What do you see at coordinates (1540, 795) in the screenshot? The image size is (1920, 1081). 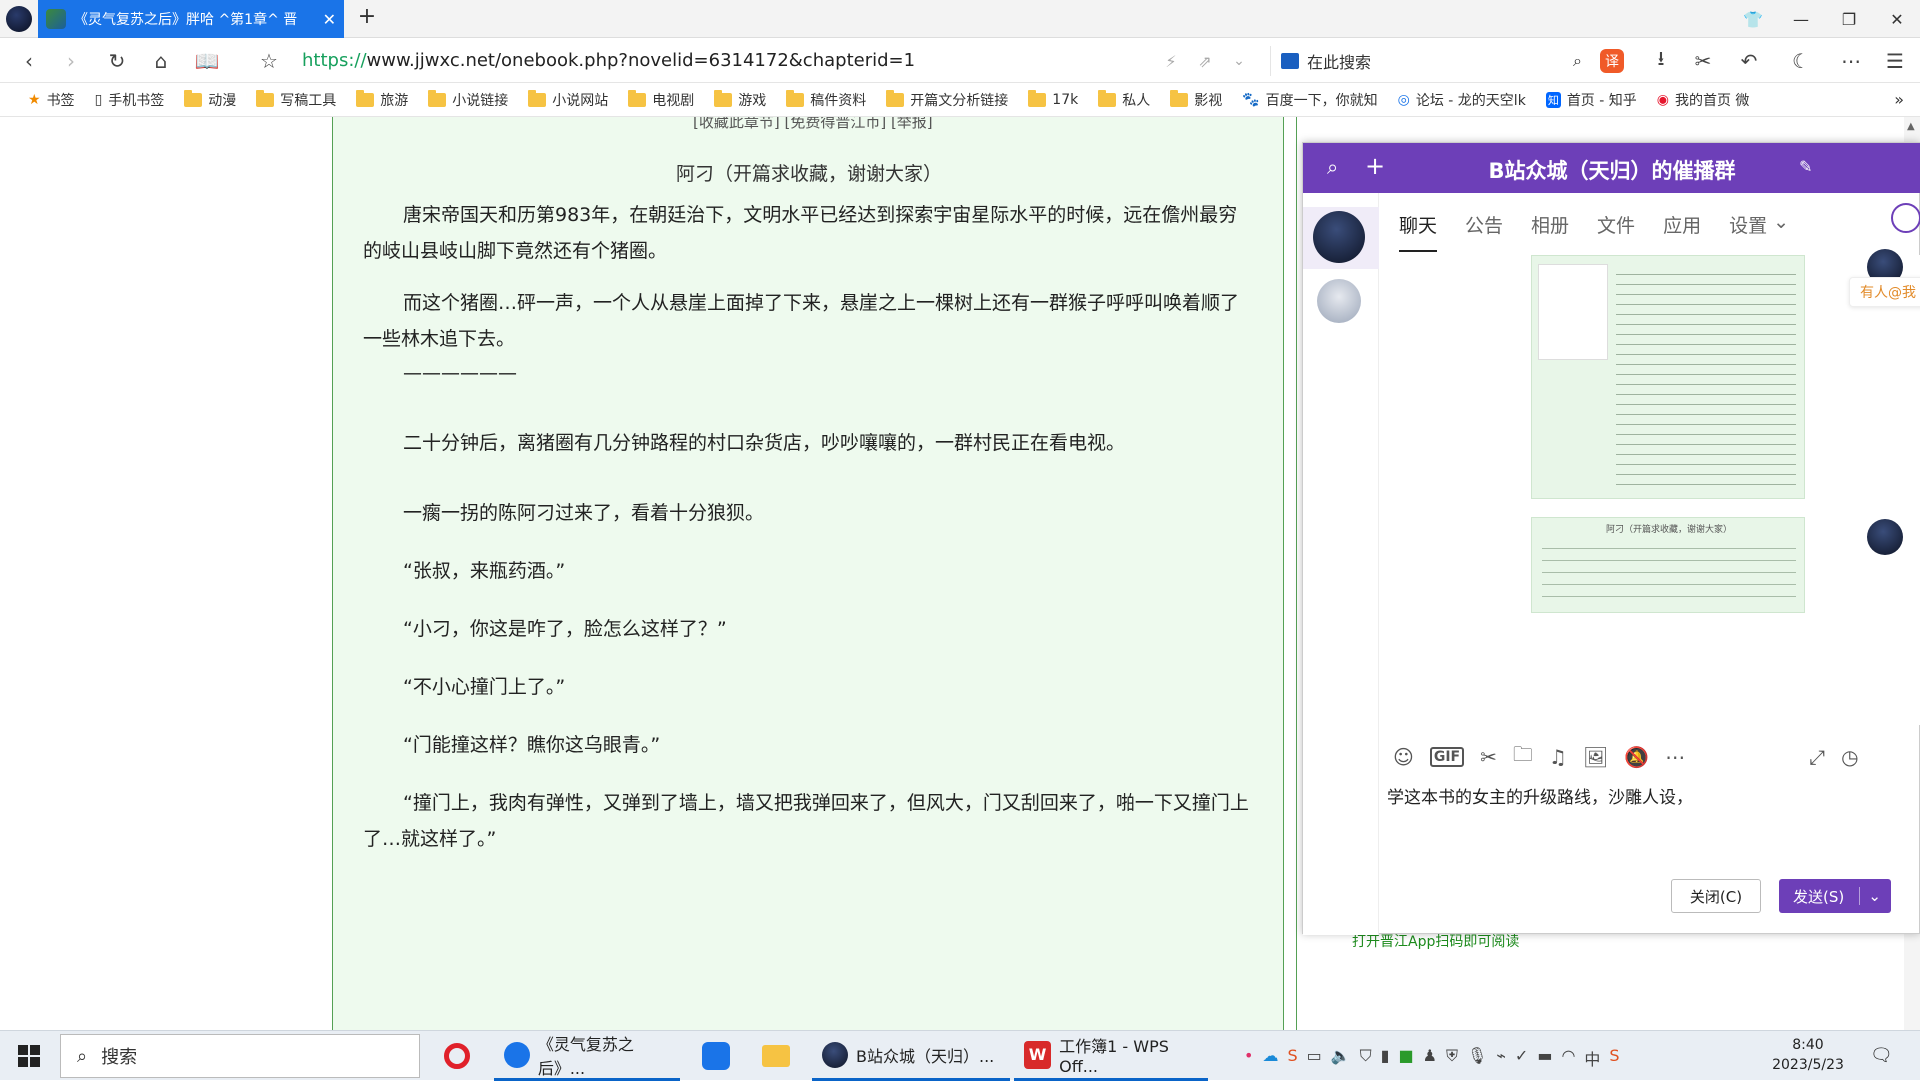 I see `message-input: 学这本书的女主的升级路线，沙雕人设，` at bounding box center [1540, 795].